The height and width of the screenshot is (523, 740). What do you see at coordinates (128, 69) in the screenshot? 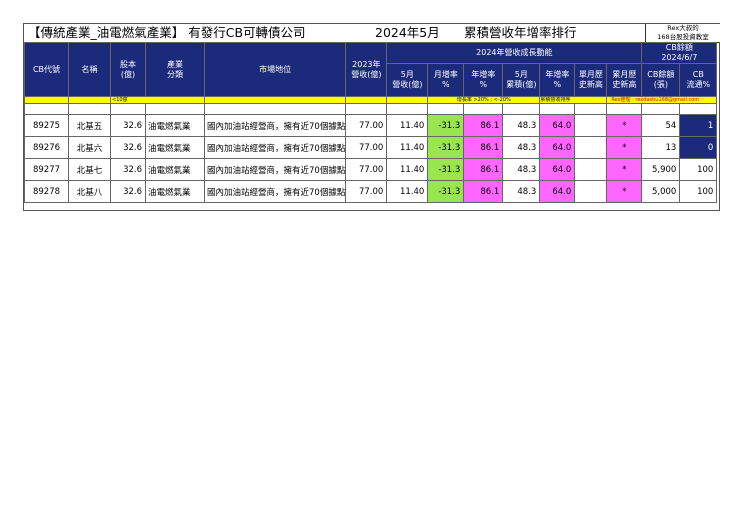
I see `header-capital: 股本 (億)` at bounding box center [128, 69].